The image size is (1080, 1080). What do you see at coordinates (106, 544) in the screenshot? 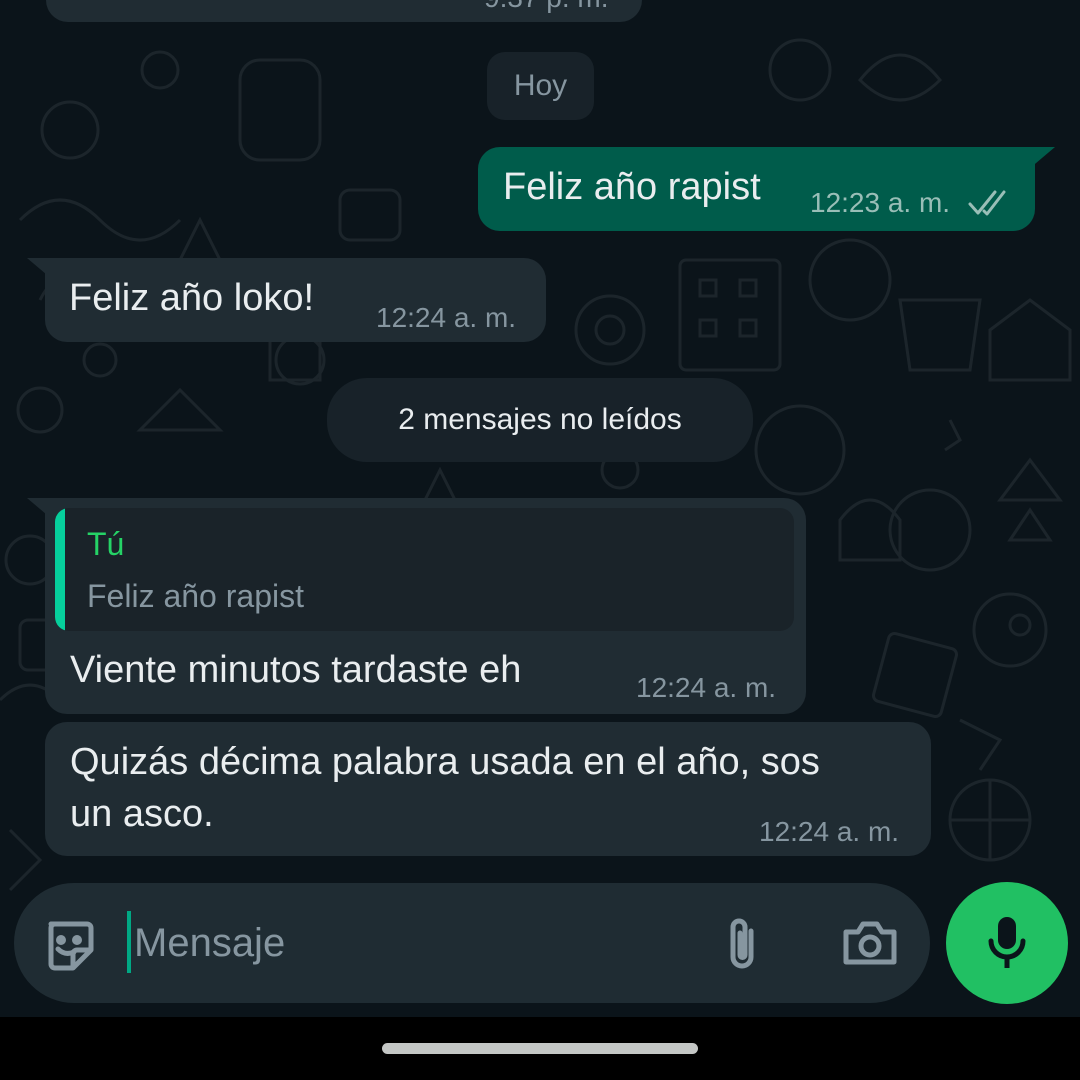
I see `quote-author: Tú` at bounding box center [106, 544].